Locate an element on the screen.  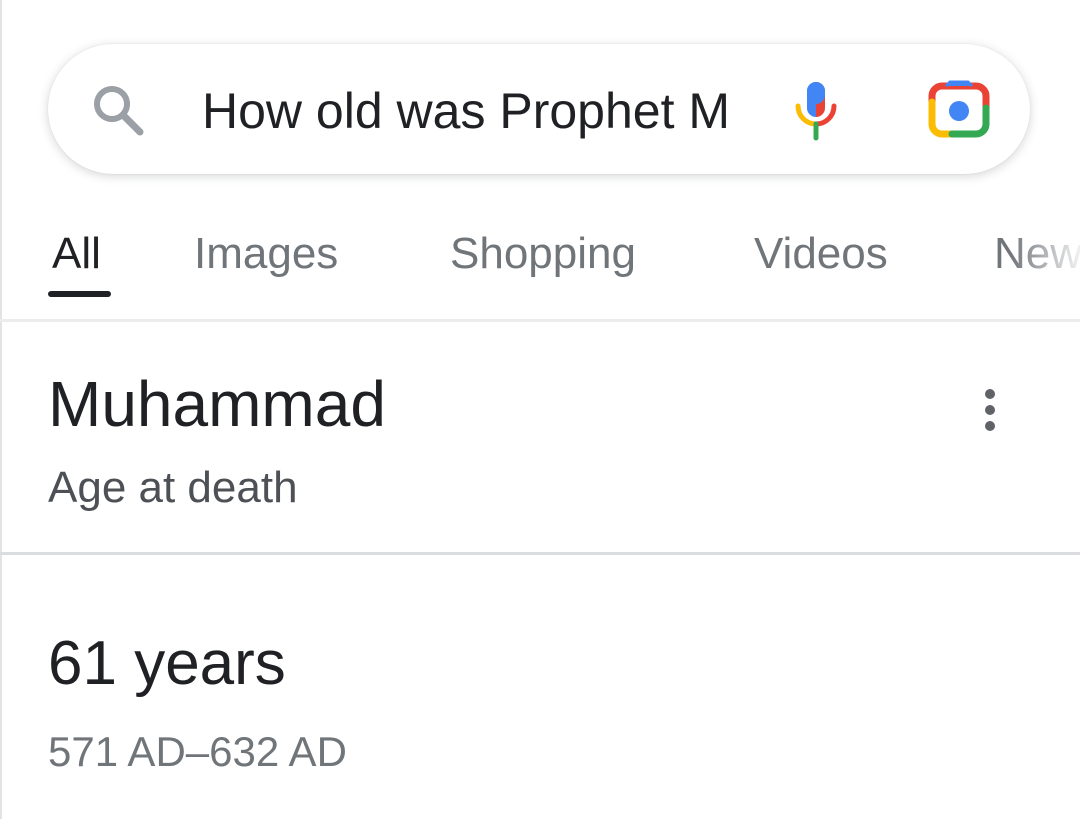
search-input: How old was Prophet M is located at coordinates (473, 111).